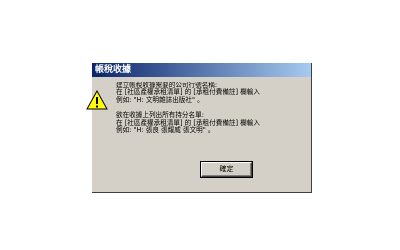 This screenshot has width=400, height=250. What do you see at coordinates (201, 70) in the screenshot?
I see `dialog-title: 帳稅收據` at bounding box center [201, 70].